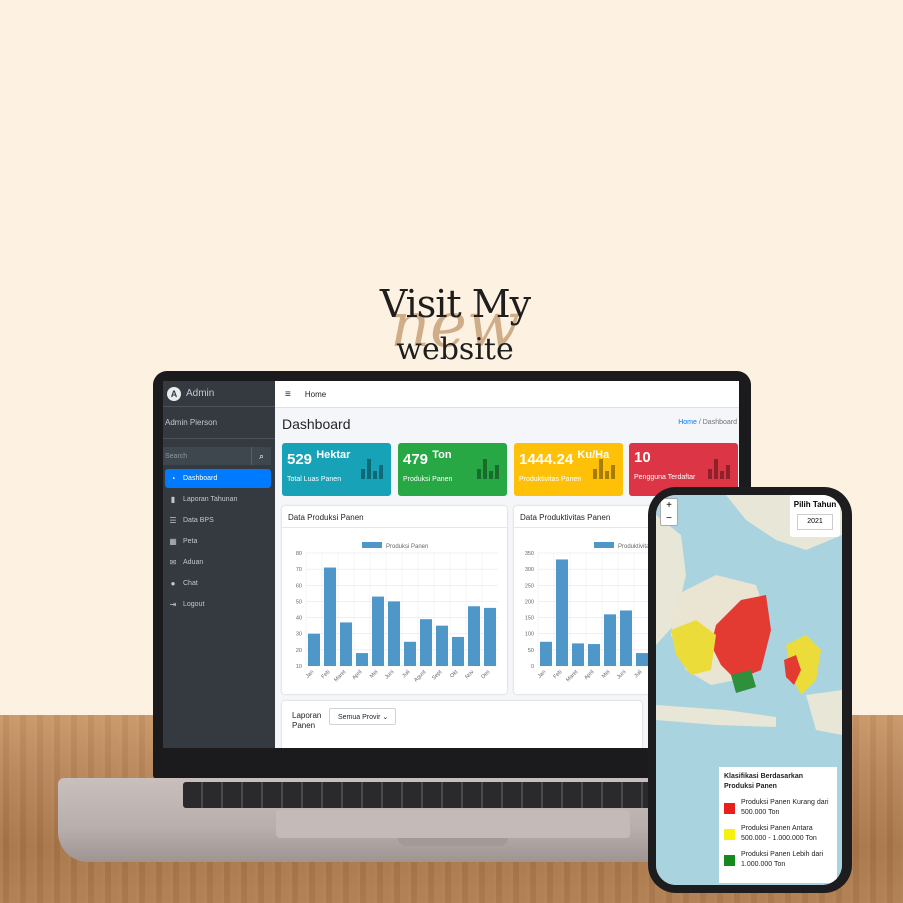  What do you see at coordinates (299, 554) in the screenshot?
I see `y-tick-label: 80` at bounding box center [299, 554].